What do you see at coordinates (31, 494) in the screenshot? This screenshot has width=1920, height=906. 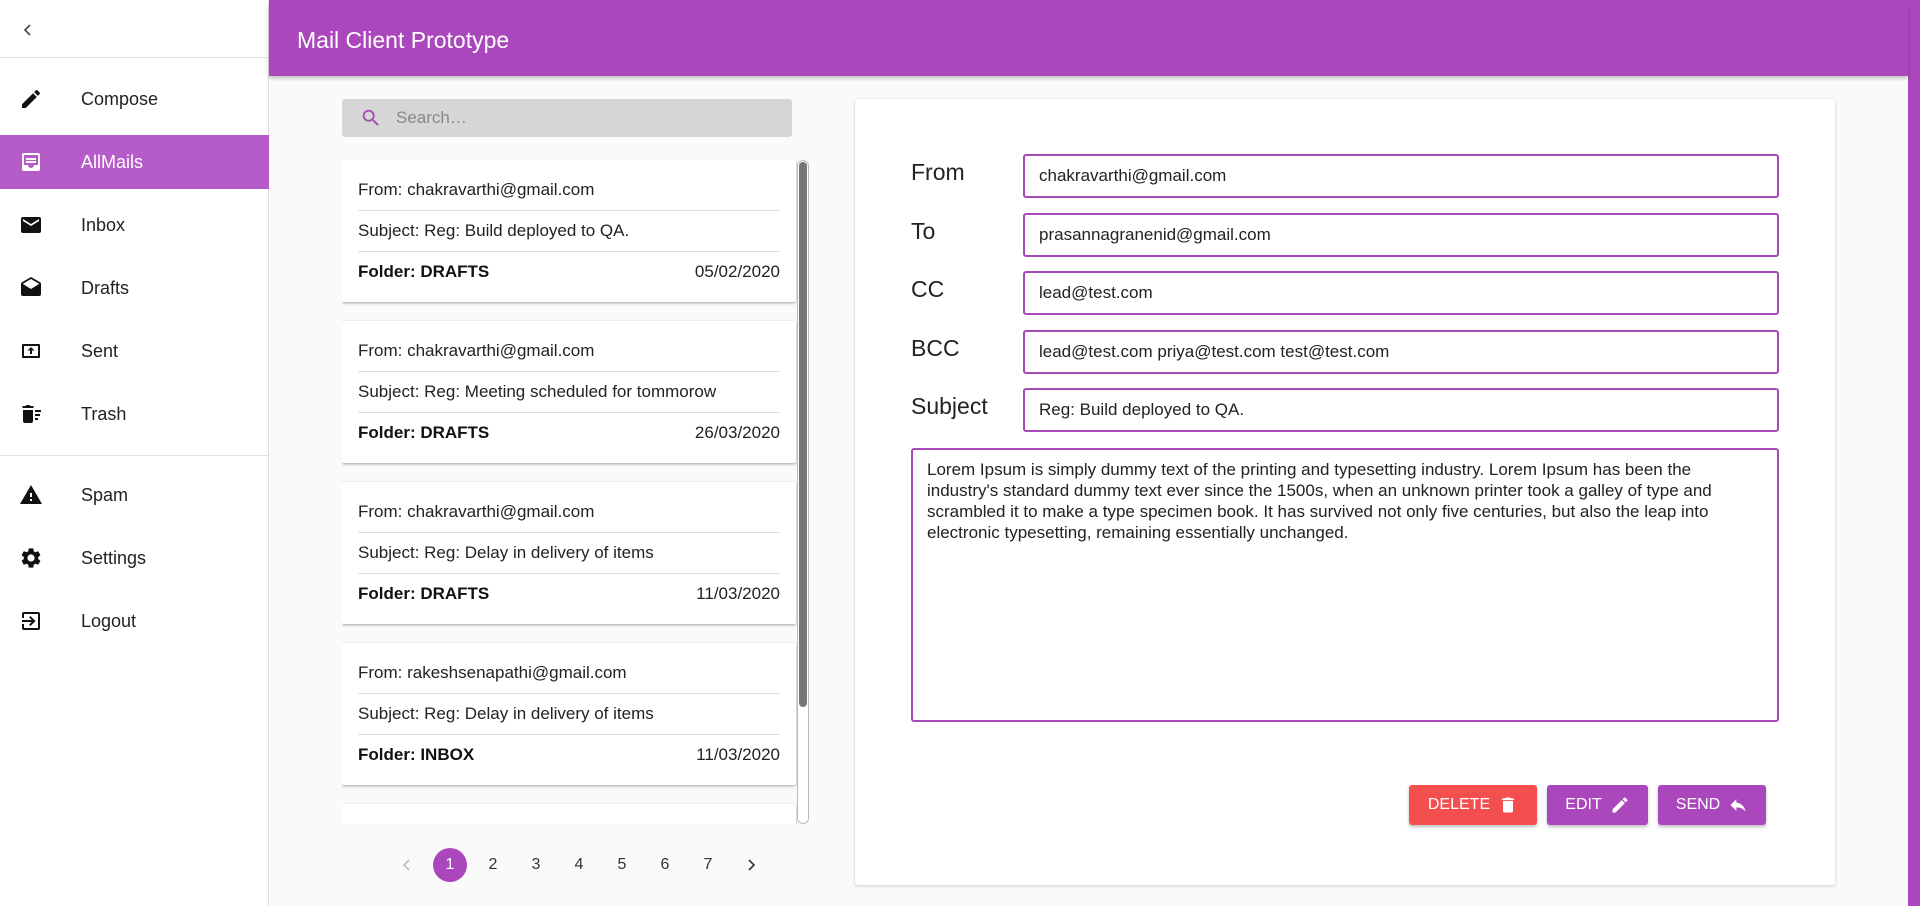 I see `warning-icon` at bounding box center [31, 494].